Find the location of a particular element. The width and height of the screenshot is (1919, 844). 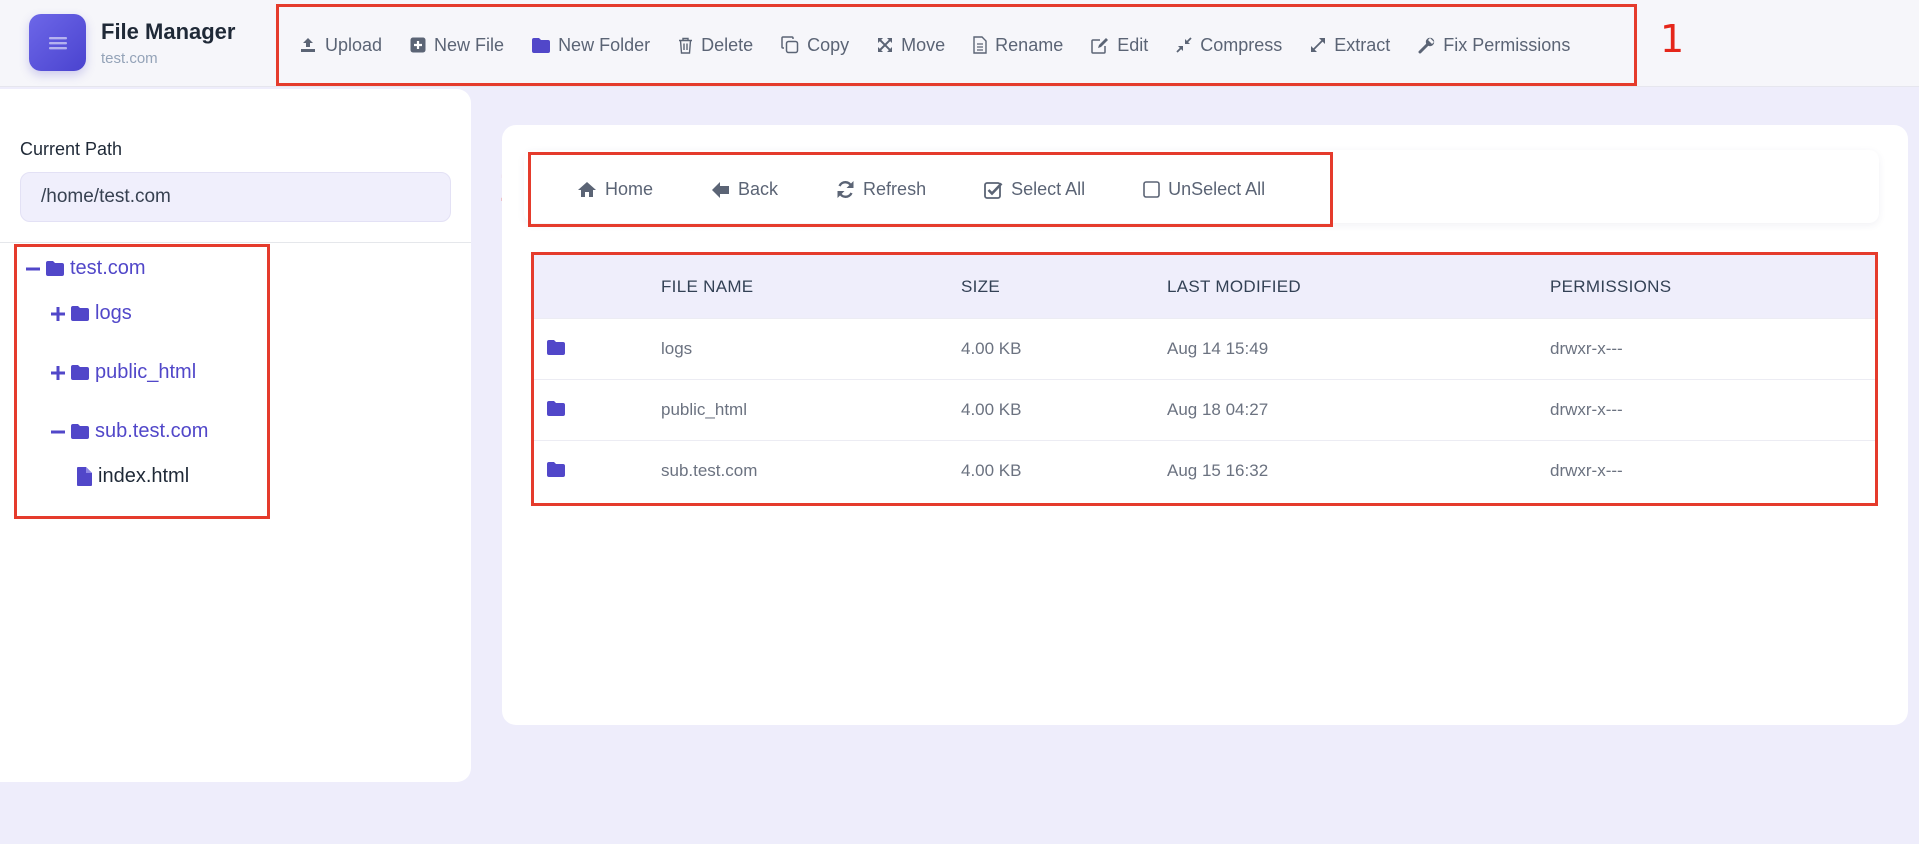

tree-item-label: test.com is located at coordinates (108, 268).